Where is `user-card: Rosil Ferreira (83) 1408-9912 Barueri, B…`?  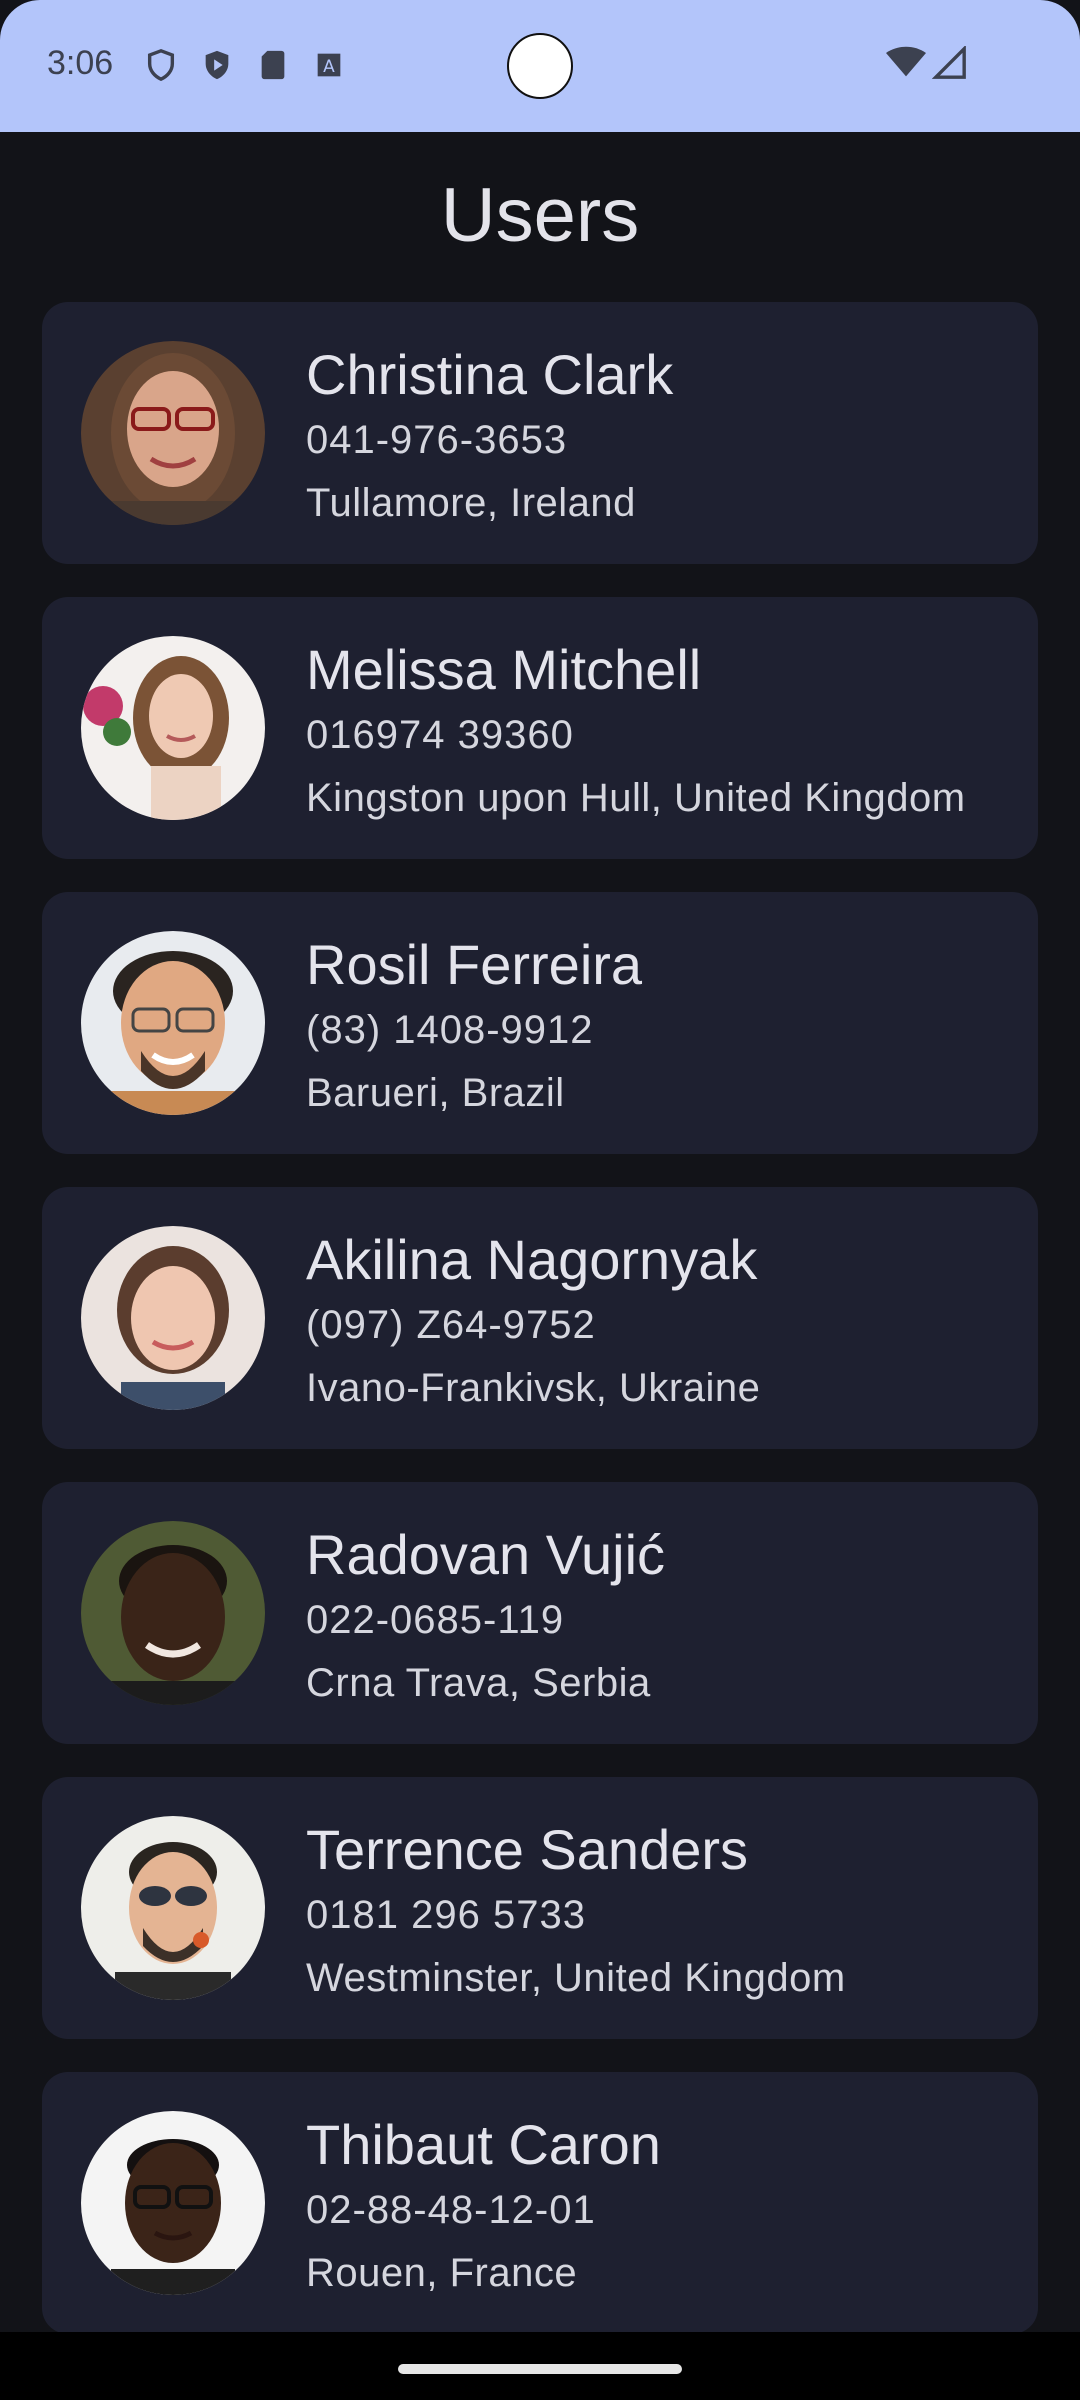
user-card: Rosil Ferreira (83) 1408-9912 Barueri, B… is located at coordinates (540, 1023).